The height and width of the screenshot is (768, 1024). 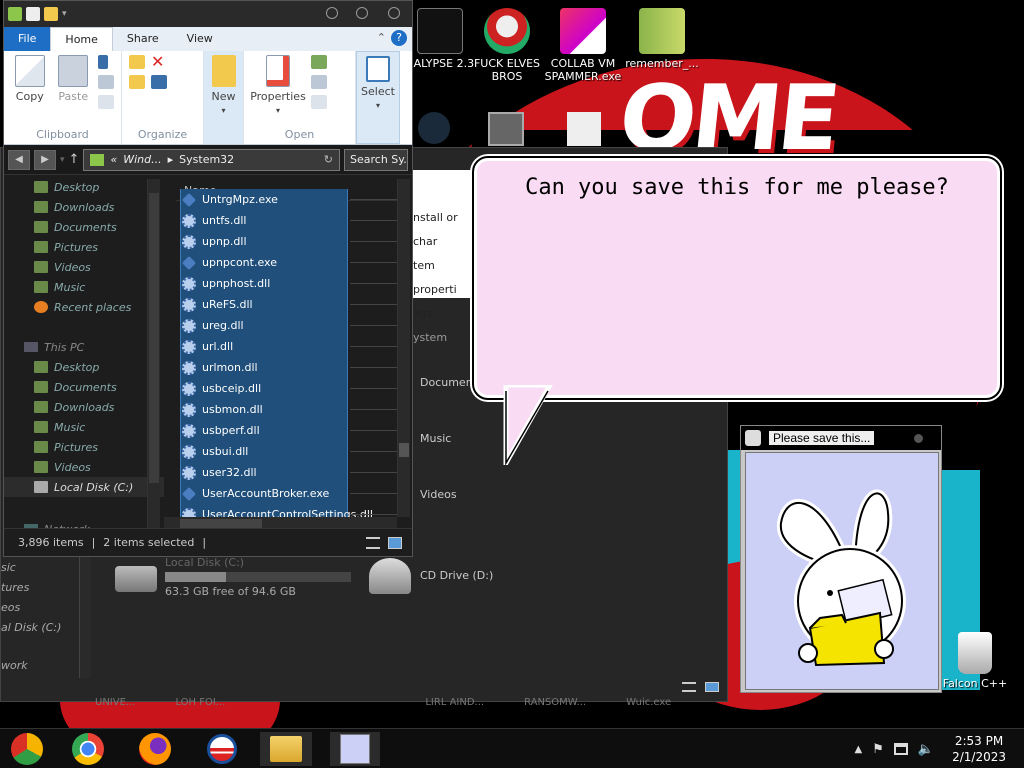 What do you see at coordinates (378, 83) in the screenshot?
I see `select-button: Select ▾` at bounding box center [378, 83].